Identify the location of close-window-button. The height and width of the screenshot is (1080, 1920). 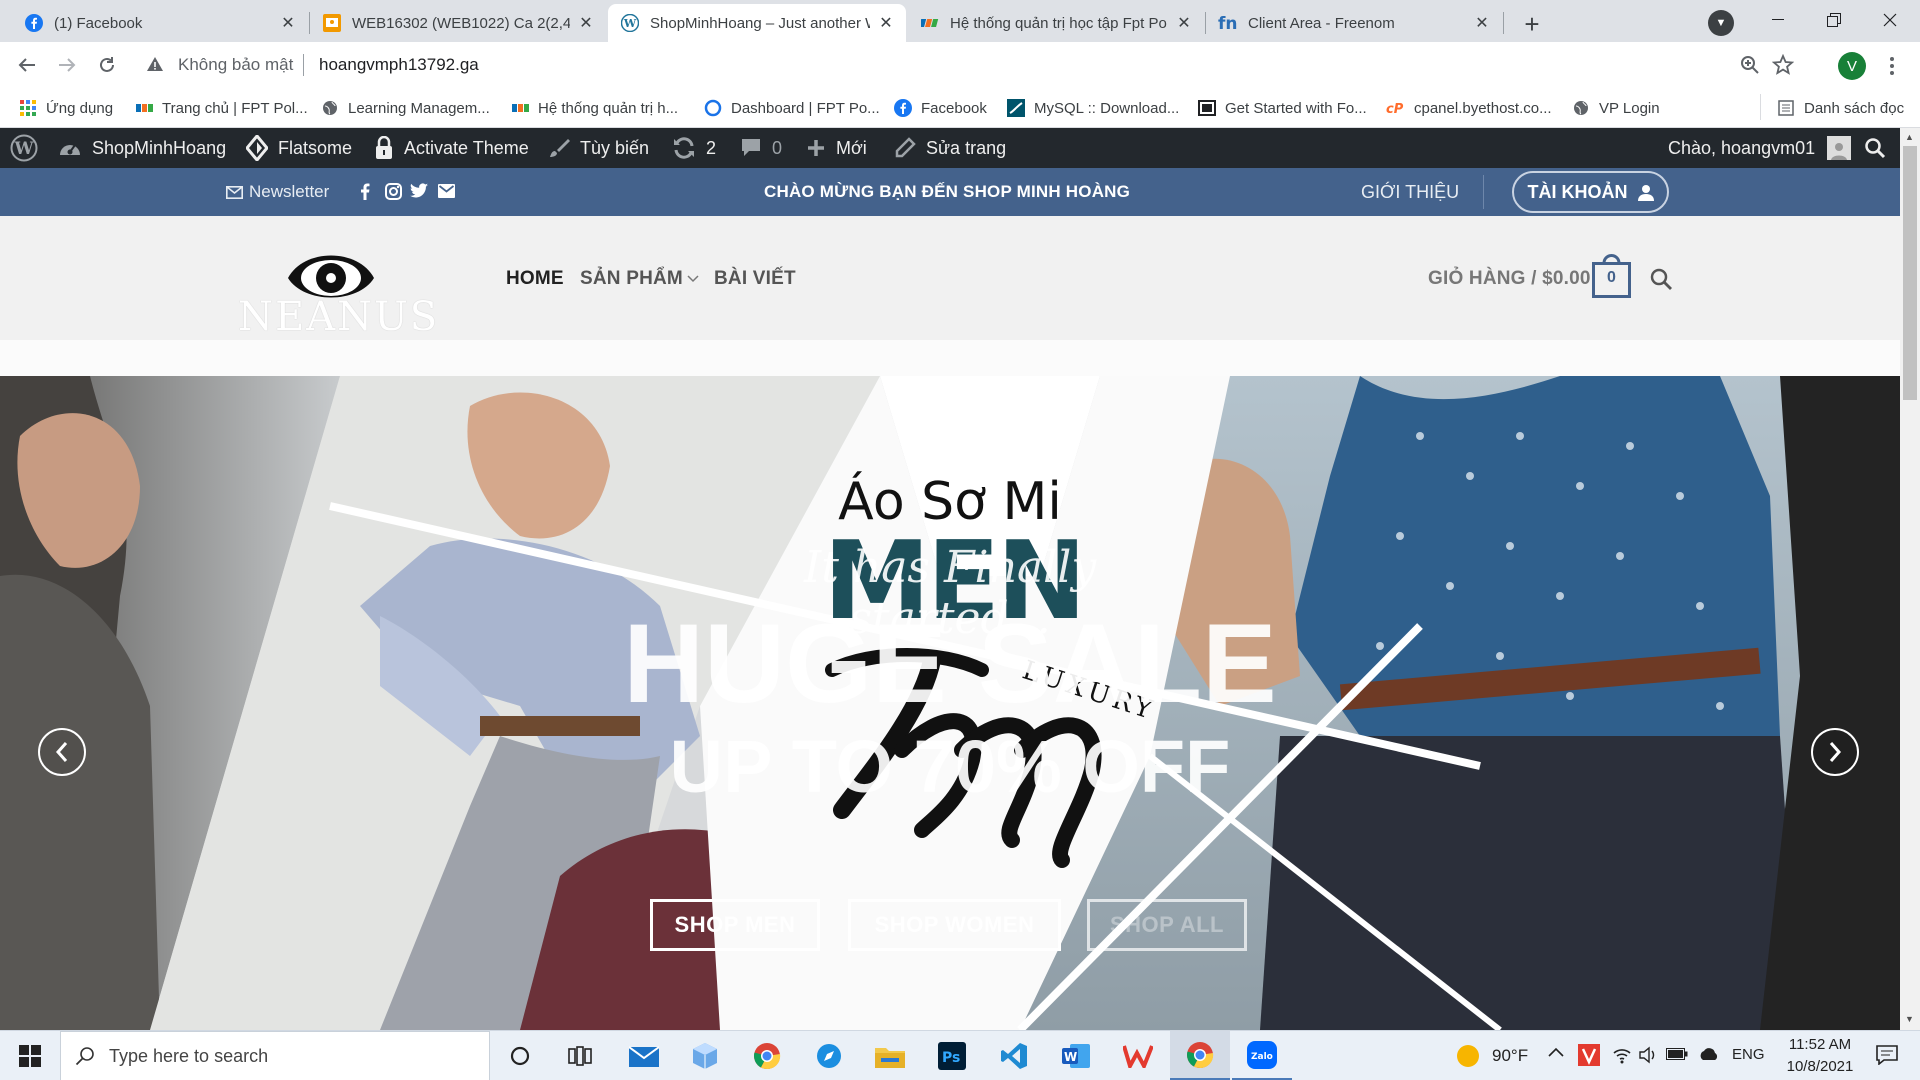
(1890, 20).